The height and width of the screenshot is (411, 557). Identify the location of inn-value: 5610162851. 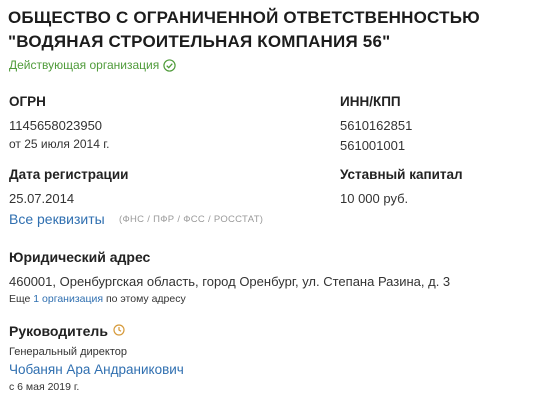
(376, 125).